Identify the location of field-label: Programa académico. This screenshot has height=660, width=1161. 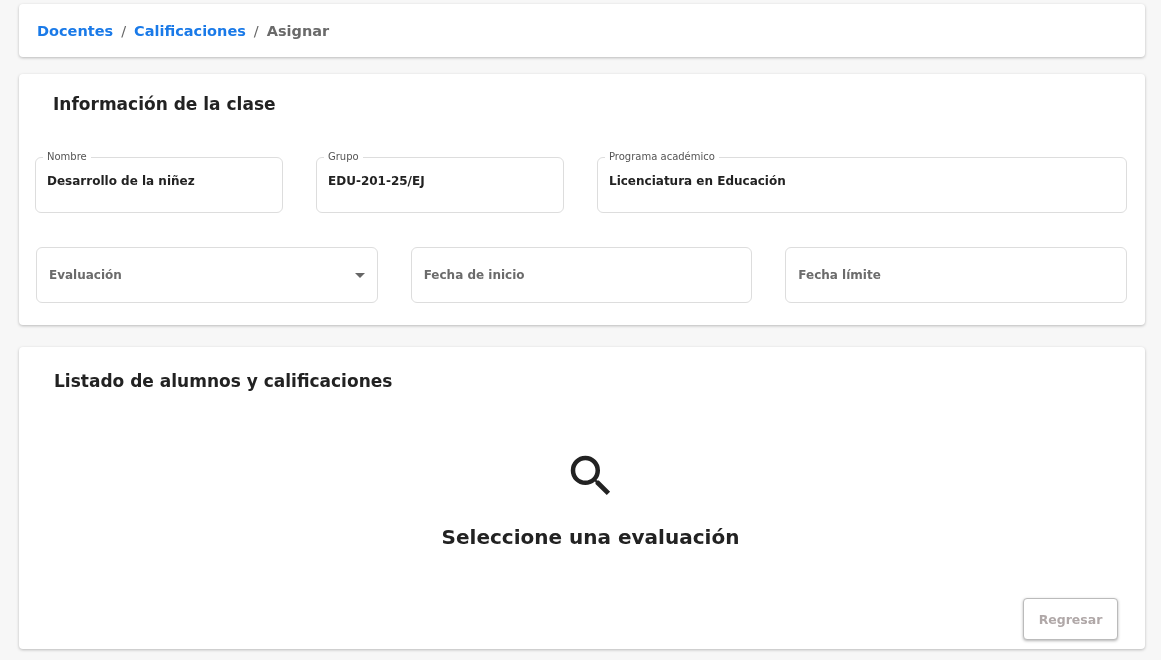
(662, 157).